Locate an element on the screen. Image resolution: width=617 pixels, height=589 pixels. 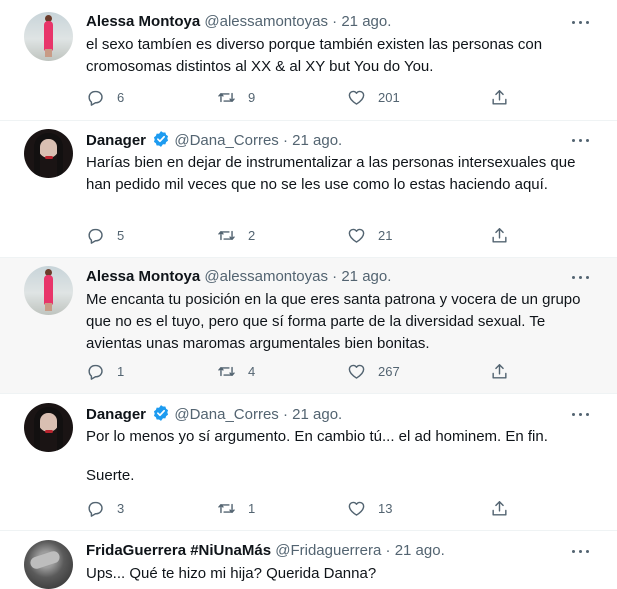
reply-button: 3 is located at coordinates (105, 508).